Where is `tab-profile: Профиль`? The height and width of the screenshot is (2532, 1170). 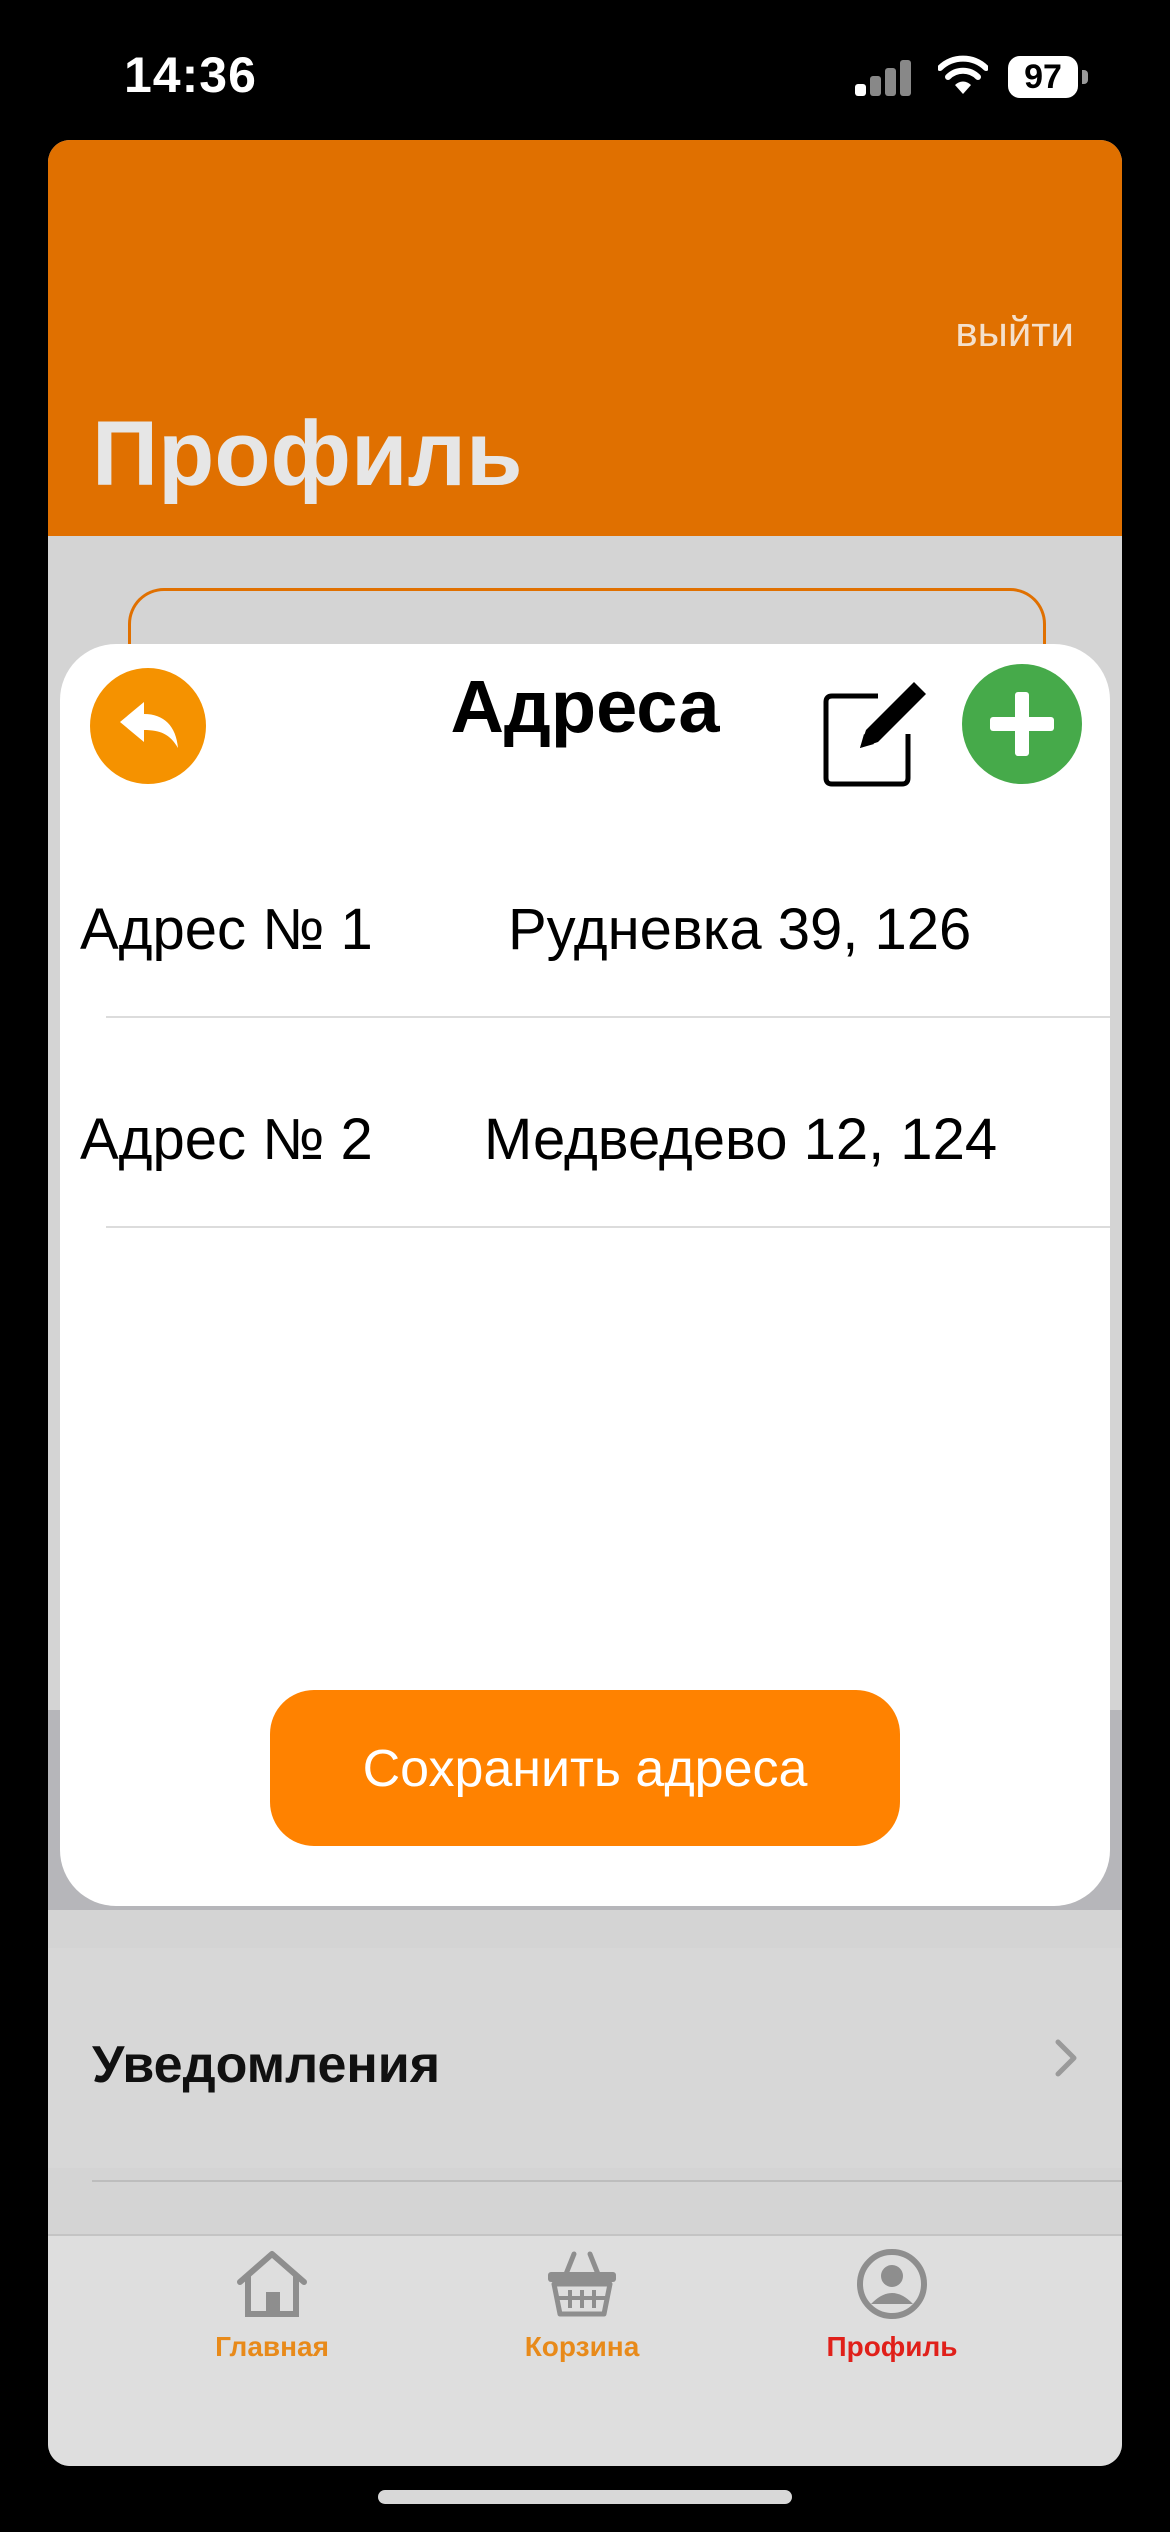 tab-profile: Профиль is located at coordinates (892, 2314).